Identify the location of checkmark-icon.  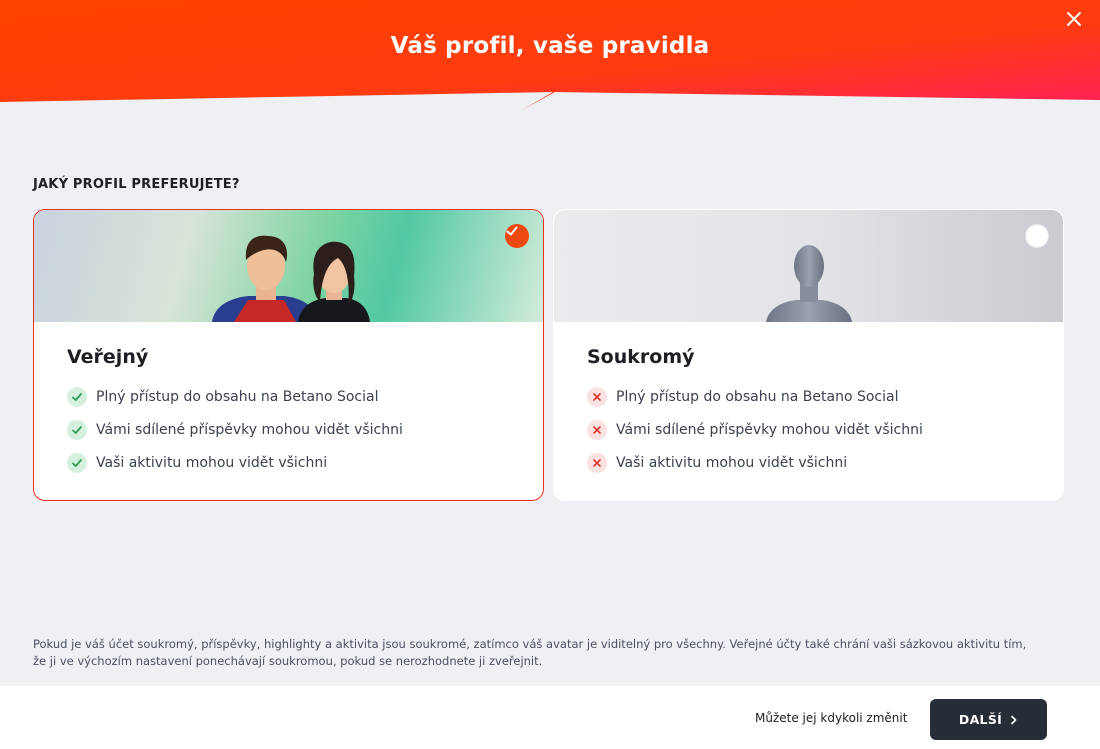
(512, 231).